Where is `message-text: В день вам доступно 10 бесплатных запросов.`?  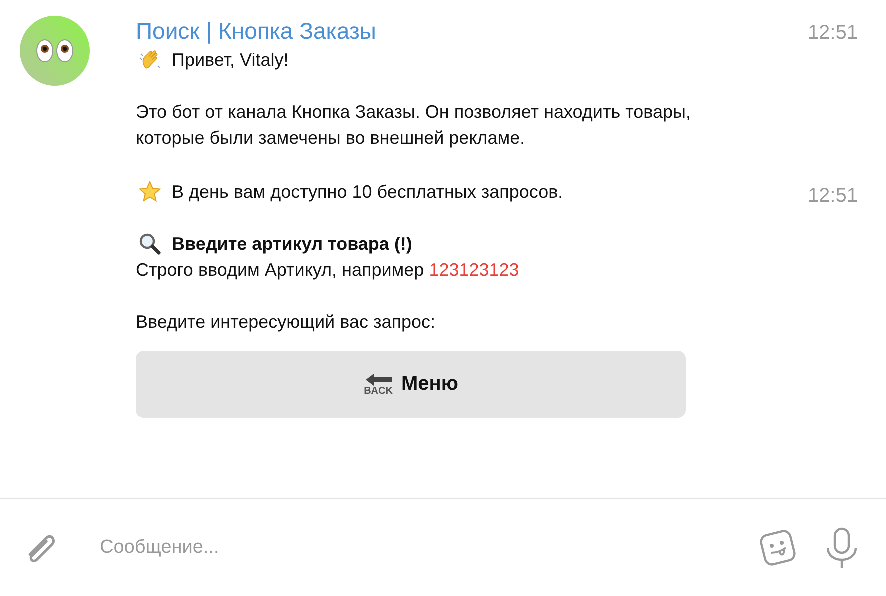
message-text: В день вам доступно 10 бесплатных запросов. is located at coordinates (368, 192).